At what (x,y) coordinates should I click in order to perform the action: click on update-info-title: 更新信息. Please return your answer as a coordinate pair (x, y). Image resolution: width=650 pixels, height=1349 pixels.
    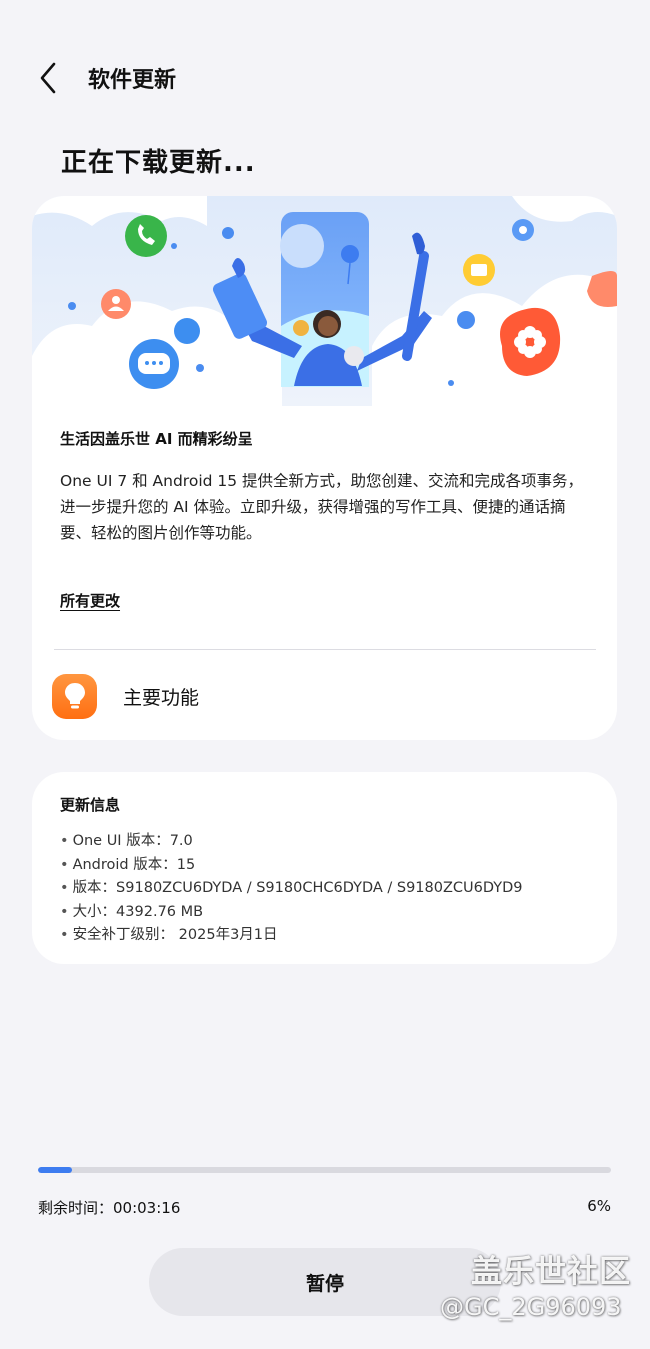
    Looking at the image, I should click on (90, 805).